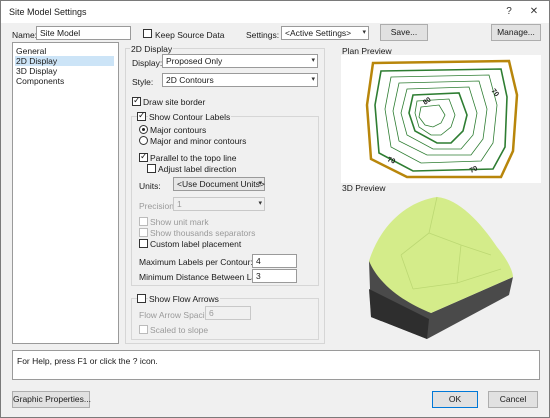 This screenshot has height=418, width=550. What do you see at coordinates (64, 51) in the screenshot?
I see `nav-item-general: General` at bounding box center [64, 51].